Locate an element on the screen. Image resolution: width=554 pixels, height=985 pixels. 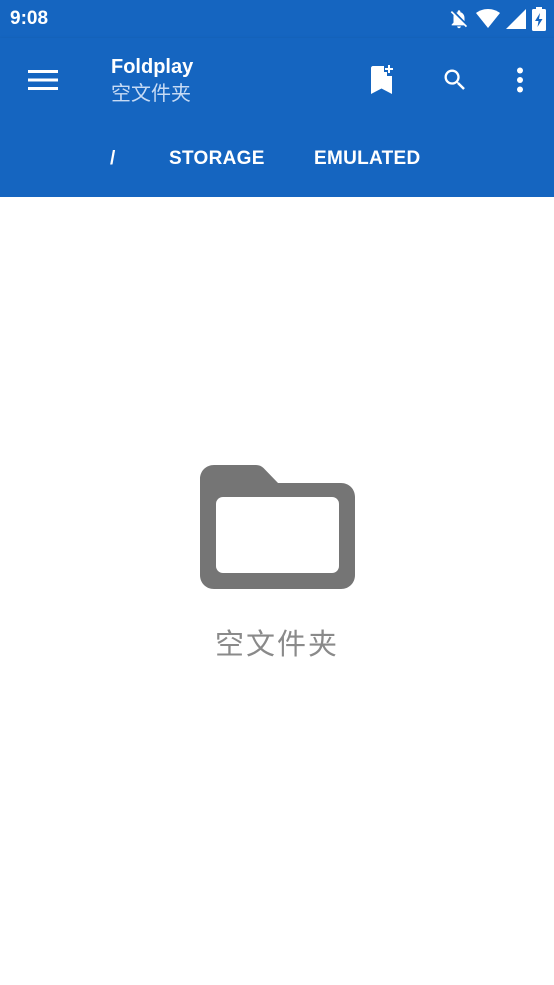
breadcrumb-item-root: / is located at coordinates (113, 159).